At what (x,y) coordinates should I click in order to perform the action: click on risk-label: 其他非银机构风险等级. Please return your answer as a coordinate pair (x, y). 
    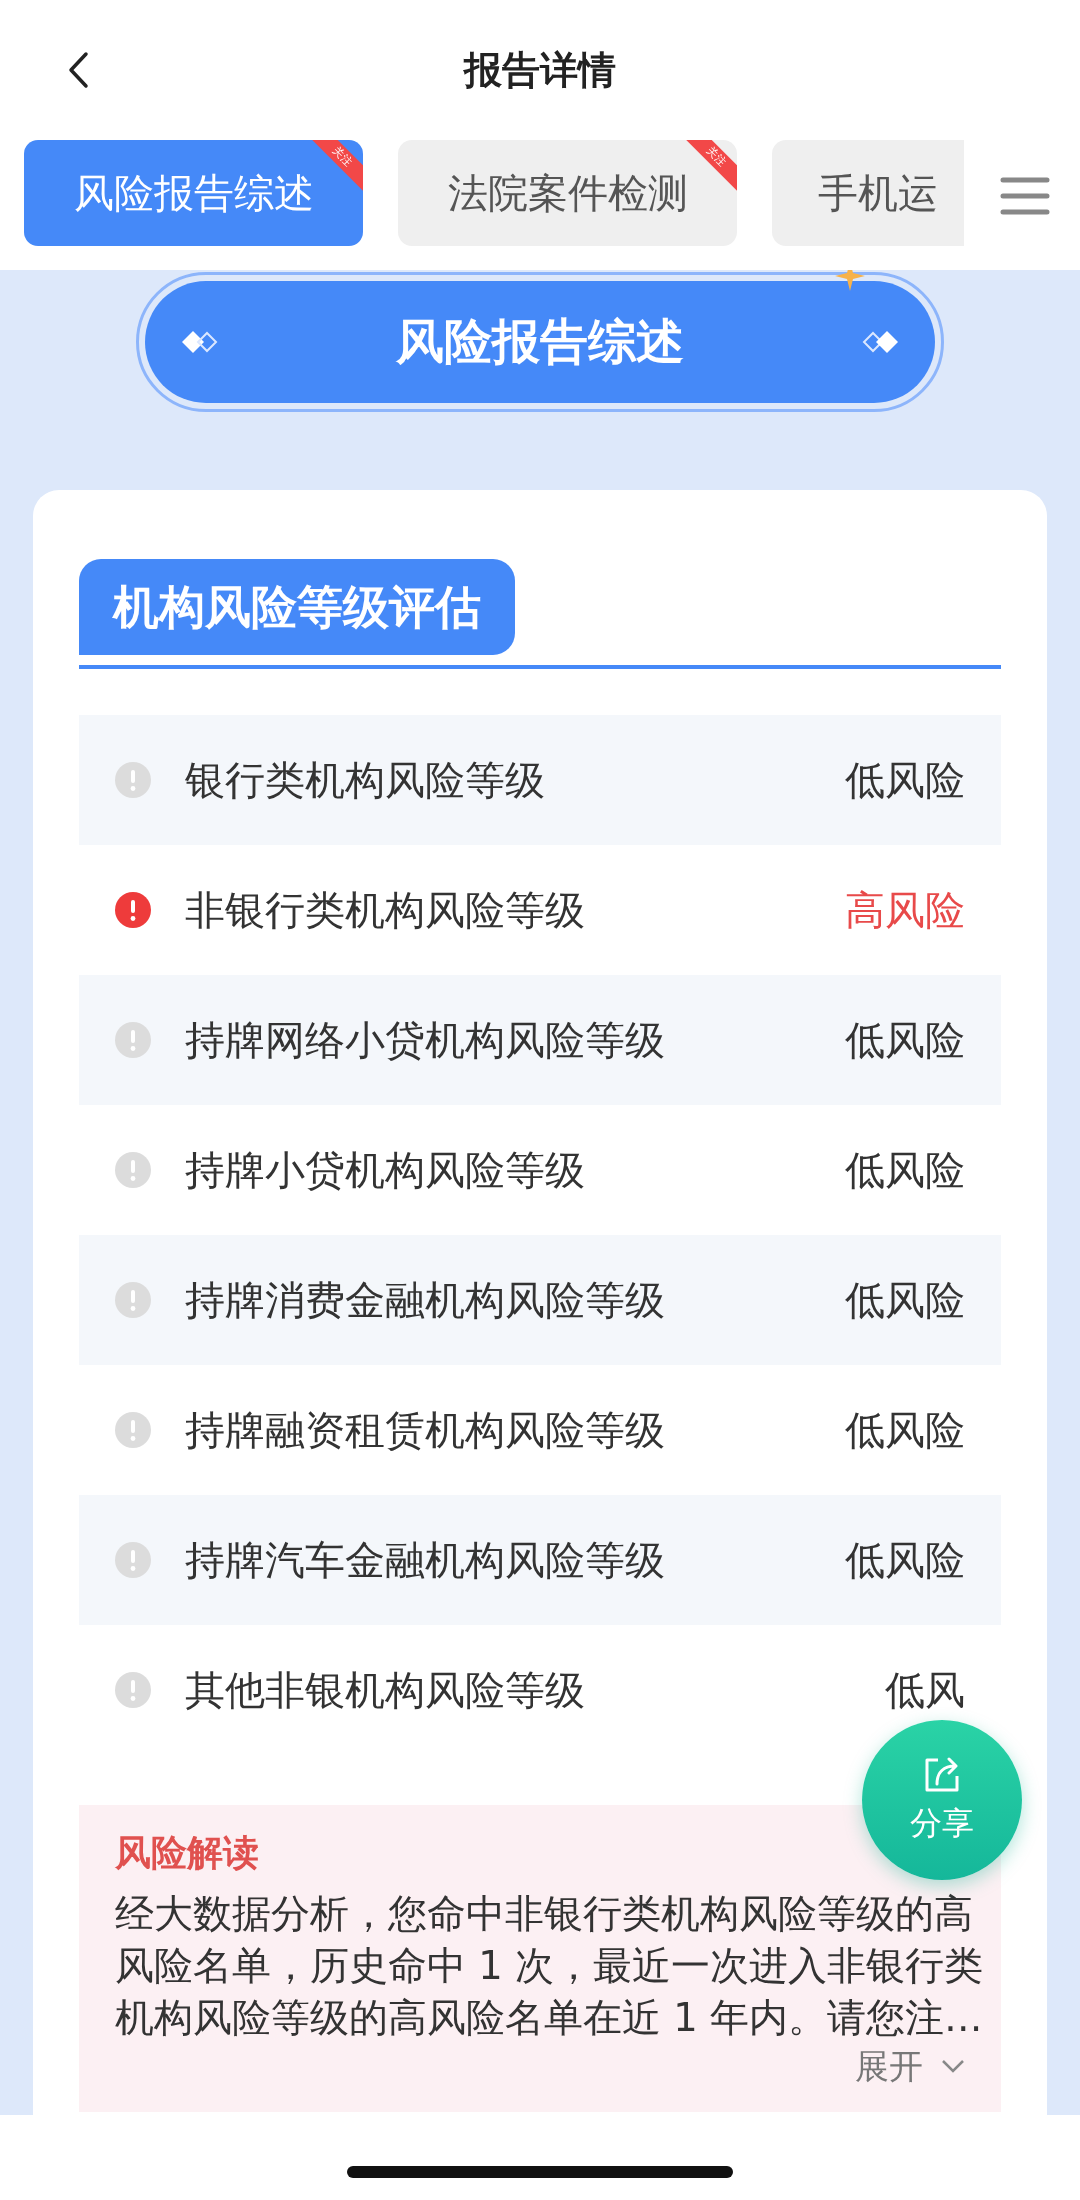
    Looking at the image, I should click on (385, 1690).